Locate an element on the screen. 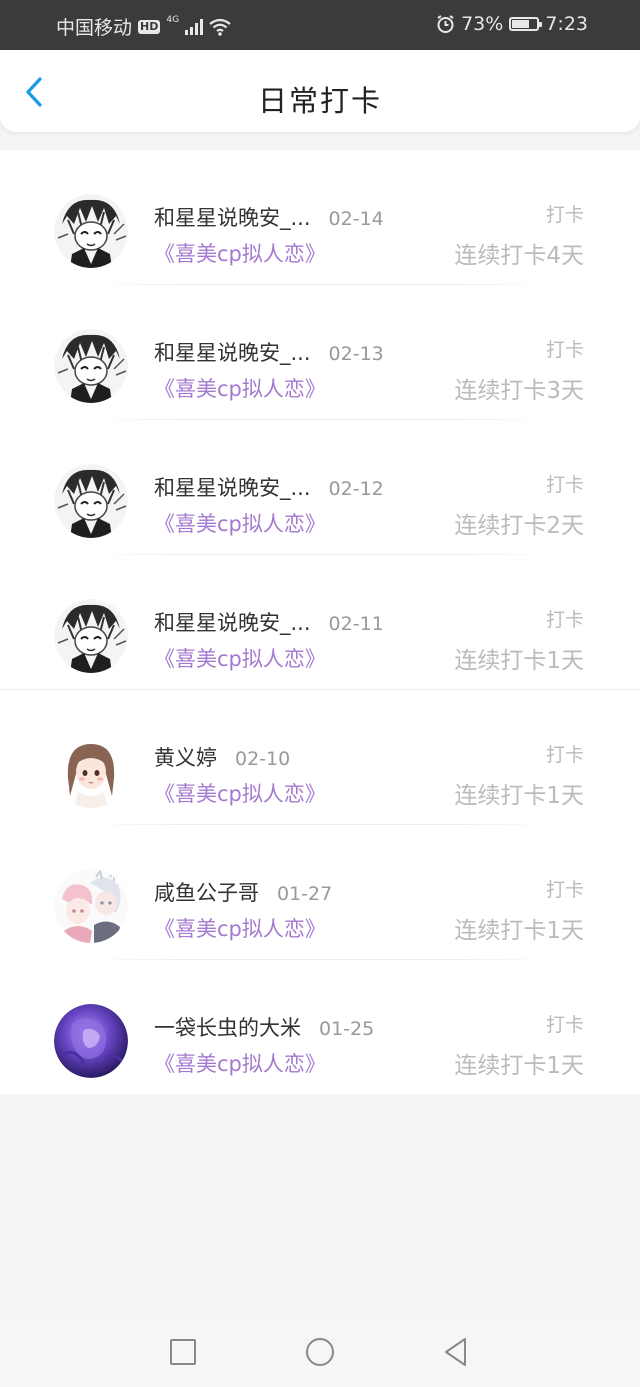  checkin-date: 01-27 is located at coordinates (305, 894).